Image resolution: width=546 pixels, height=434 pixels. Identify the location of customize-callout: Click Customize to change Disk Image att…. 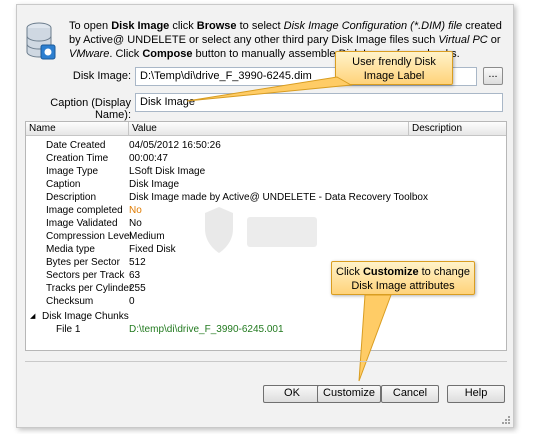
(403, 278).